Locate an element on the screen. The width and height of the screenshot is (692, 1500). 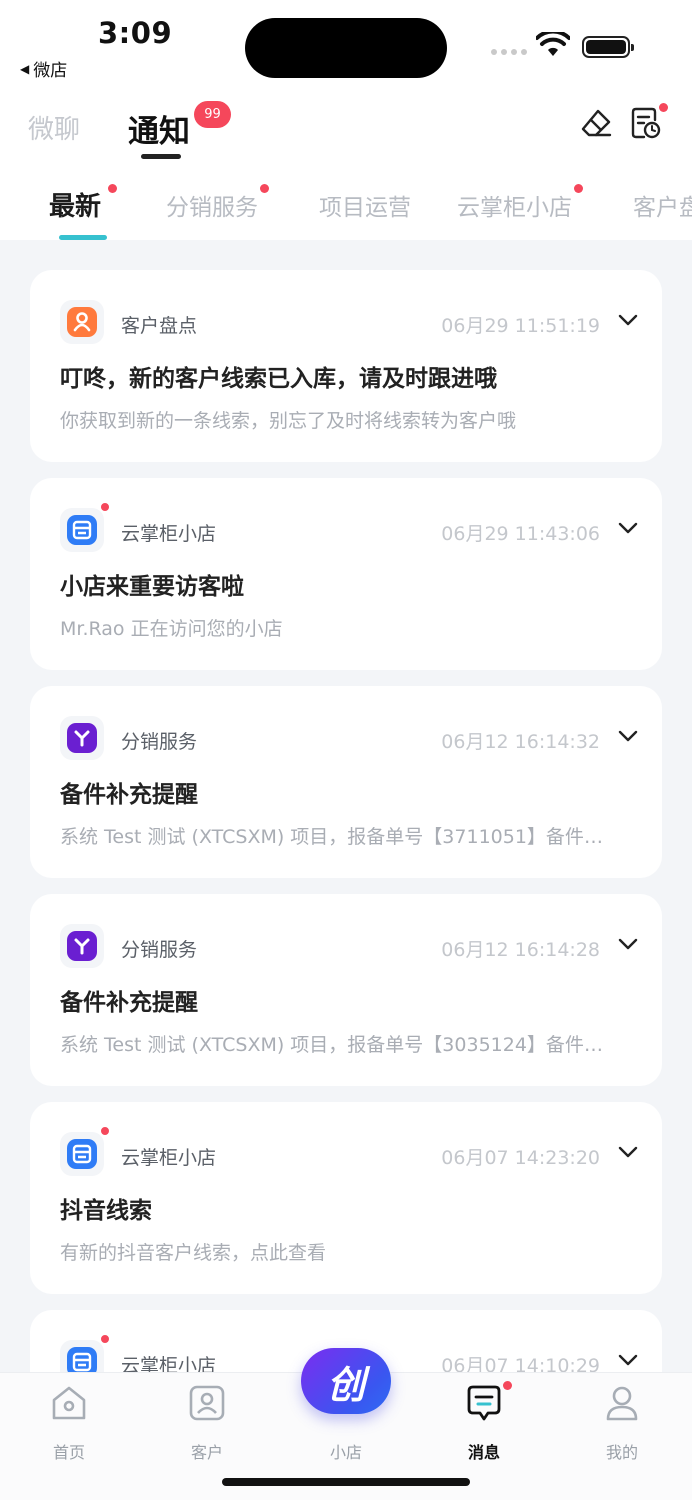
battery-icon is located at coordinates (608, 47).